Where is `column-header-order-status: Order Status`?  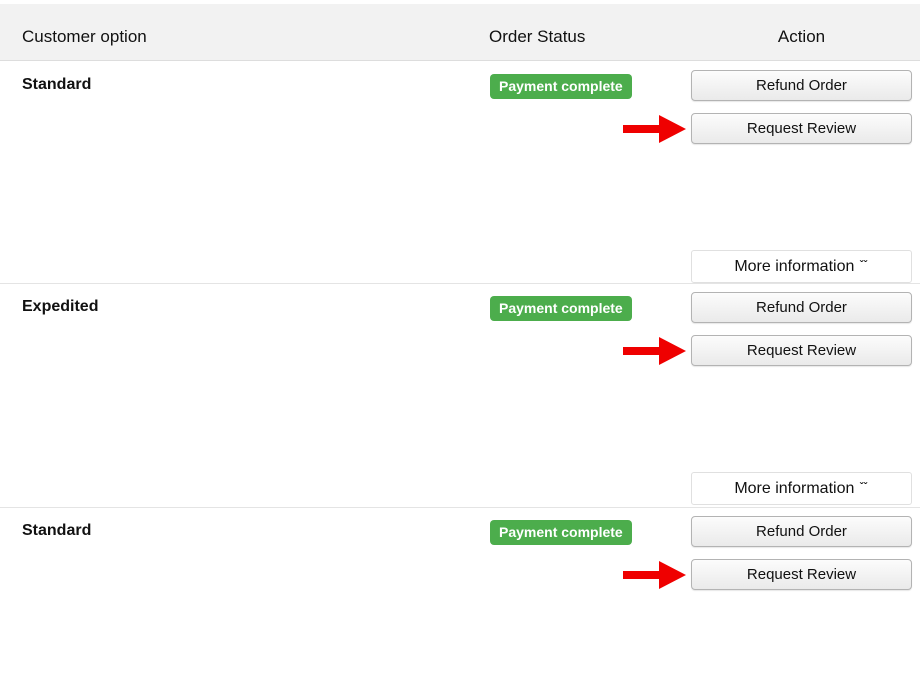 column-header-order-status: Order Status is located at coordinates (537, 36).